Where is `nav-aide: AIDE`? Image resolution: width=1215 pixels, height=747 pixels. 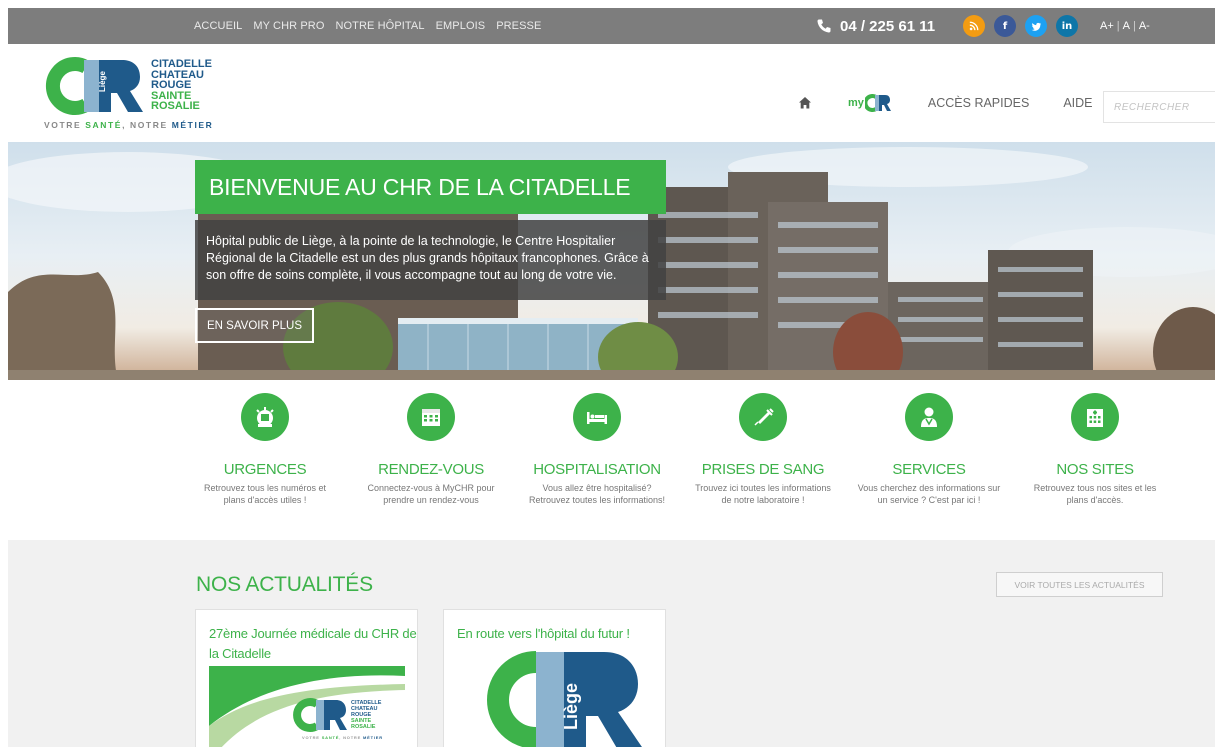 nav-aide: AIDE is located at coordinates (1077, 103).